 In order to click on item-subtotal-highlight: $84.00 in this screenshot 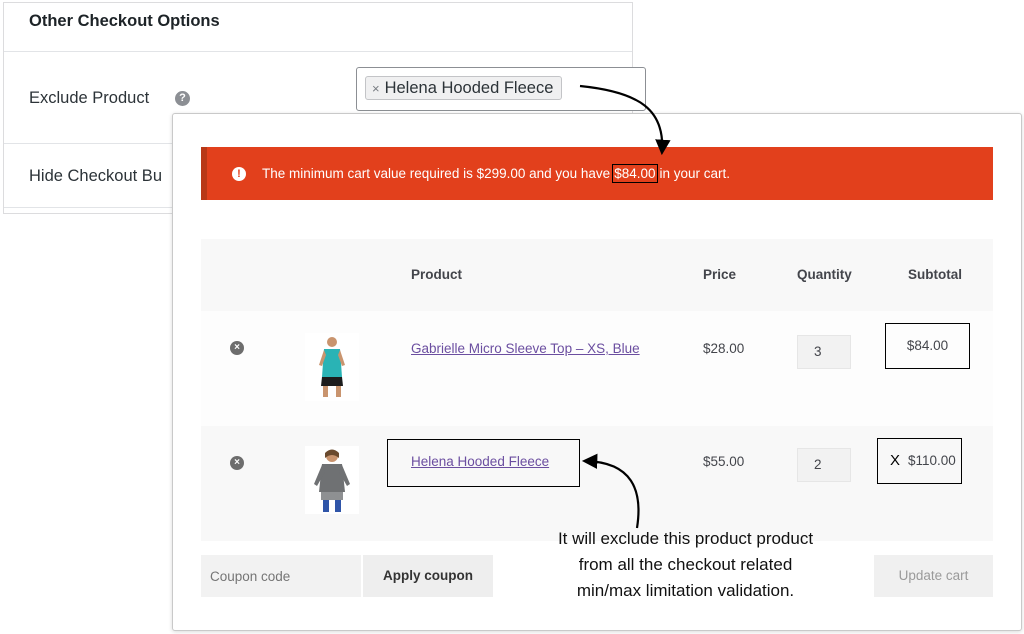, I will do `click(927, 346)`.